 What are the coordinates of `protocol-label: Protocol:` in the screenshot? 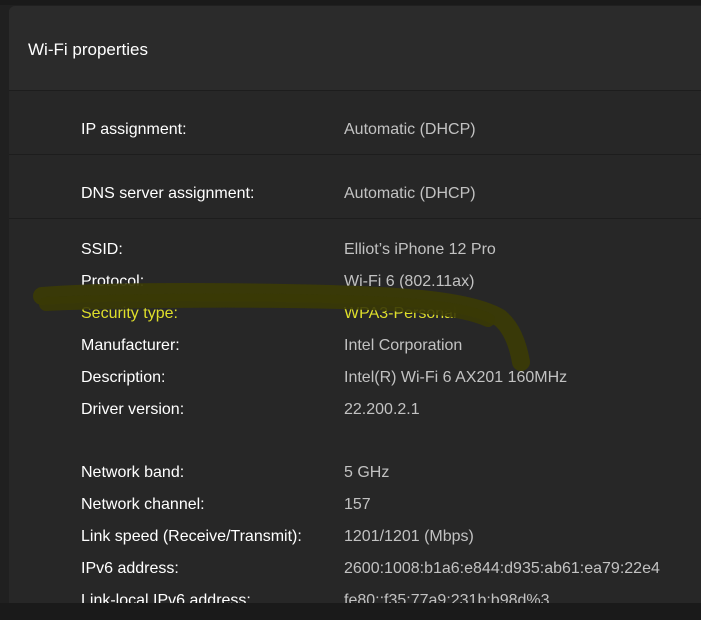 It's located at (113, 281).